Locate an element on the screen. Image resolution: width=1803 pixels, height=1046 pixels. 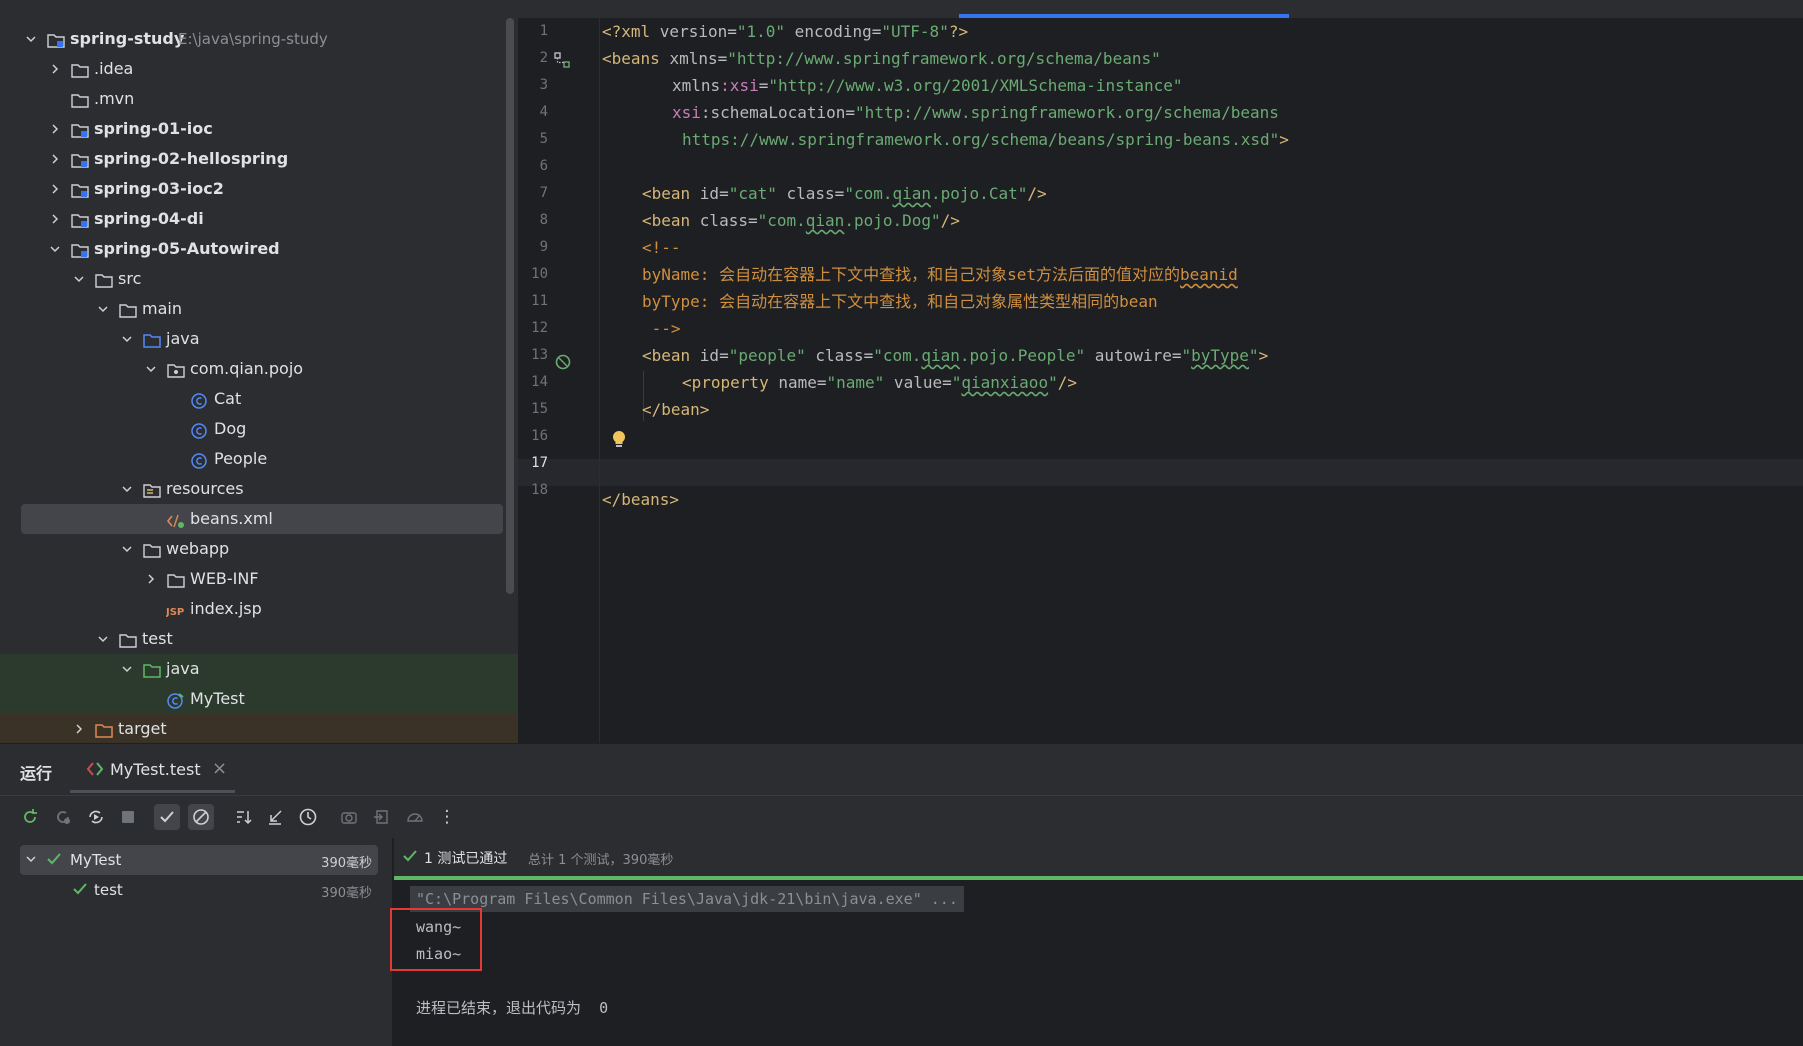
more-options-icon: ⋮ is located at coordinates (447, 817).